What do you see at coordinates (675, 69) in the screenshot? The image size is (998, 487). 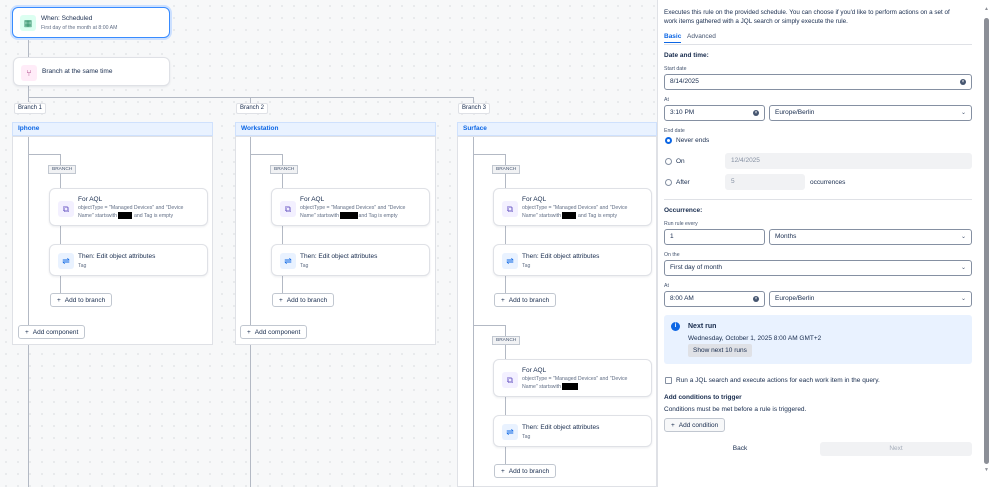 I see `start-date-label: Start date` at bounding box center [675, 69].